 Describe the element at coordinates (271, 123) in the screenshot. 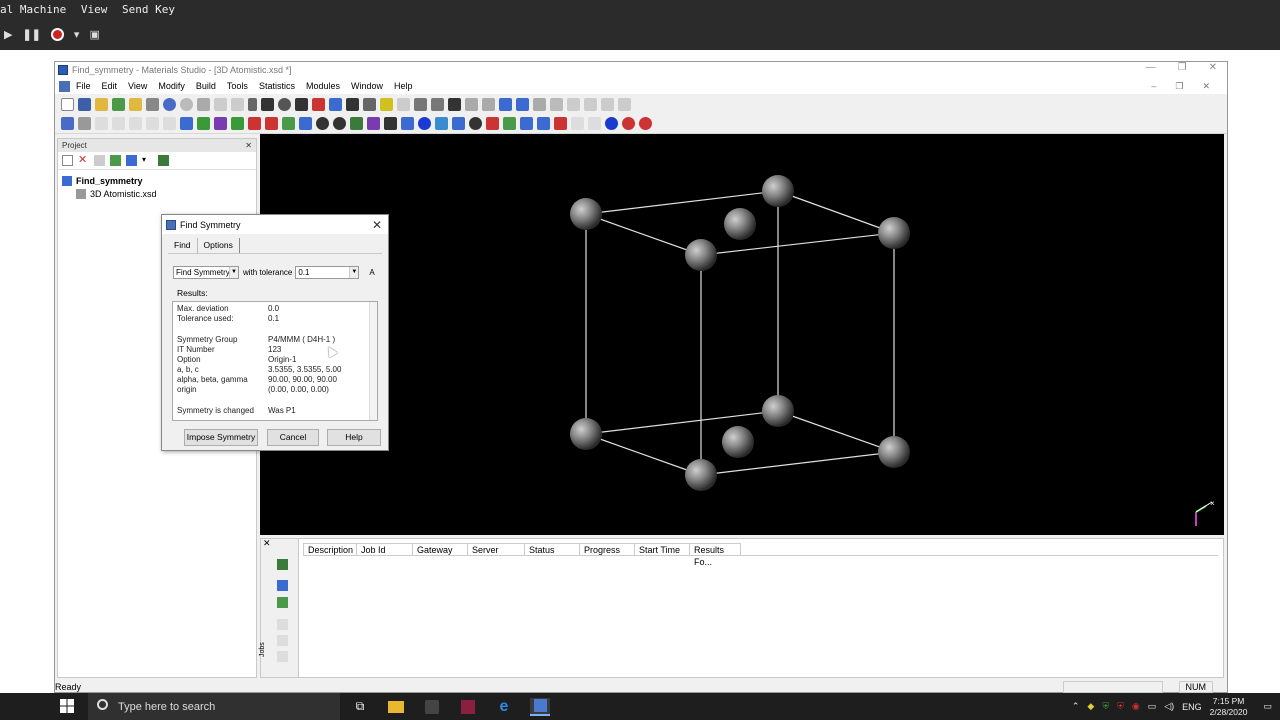

I see `cluster-icon` at that location.